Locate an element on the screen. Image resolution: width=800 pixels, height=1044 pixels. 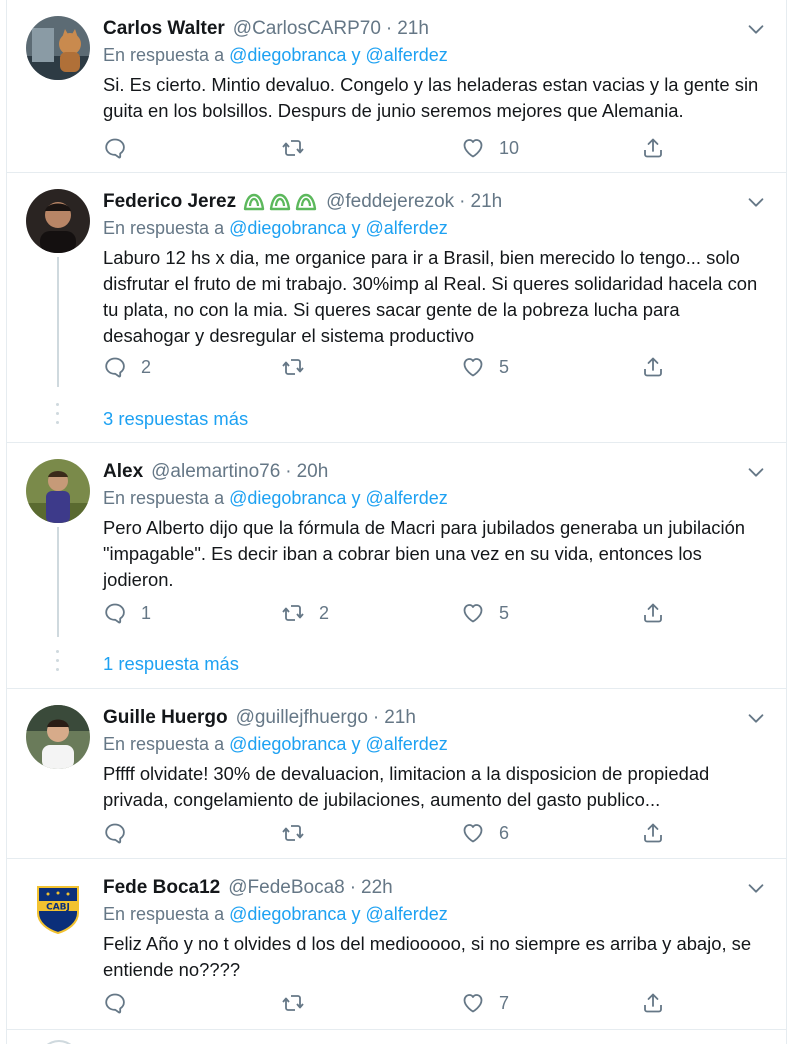
badge-text: CABJ is located at coordinates (58, 908).